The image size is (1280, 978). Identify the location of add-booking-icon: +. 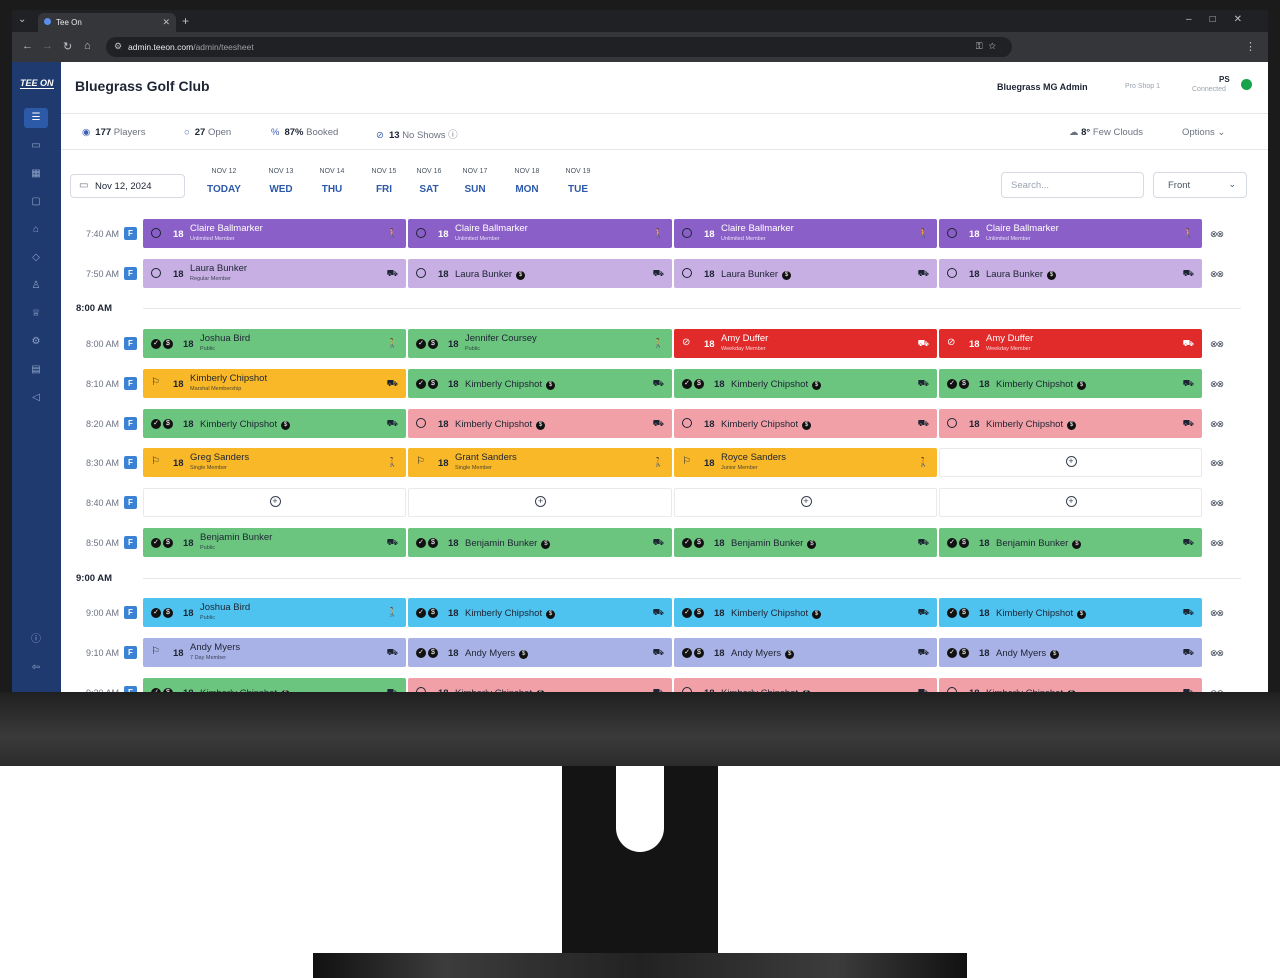
(1071, 501).